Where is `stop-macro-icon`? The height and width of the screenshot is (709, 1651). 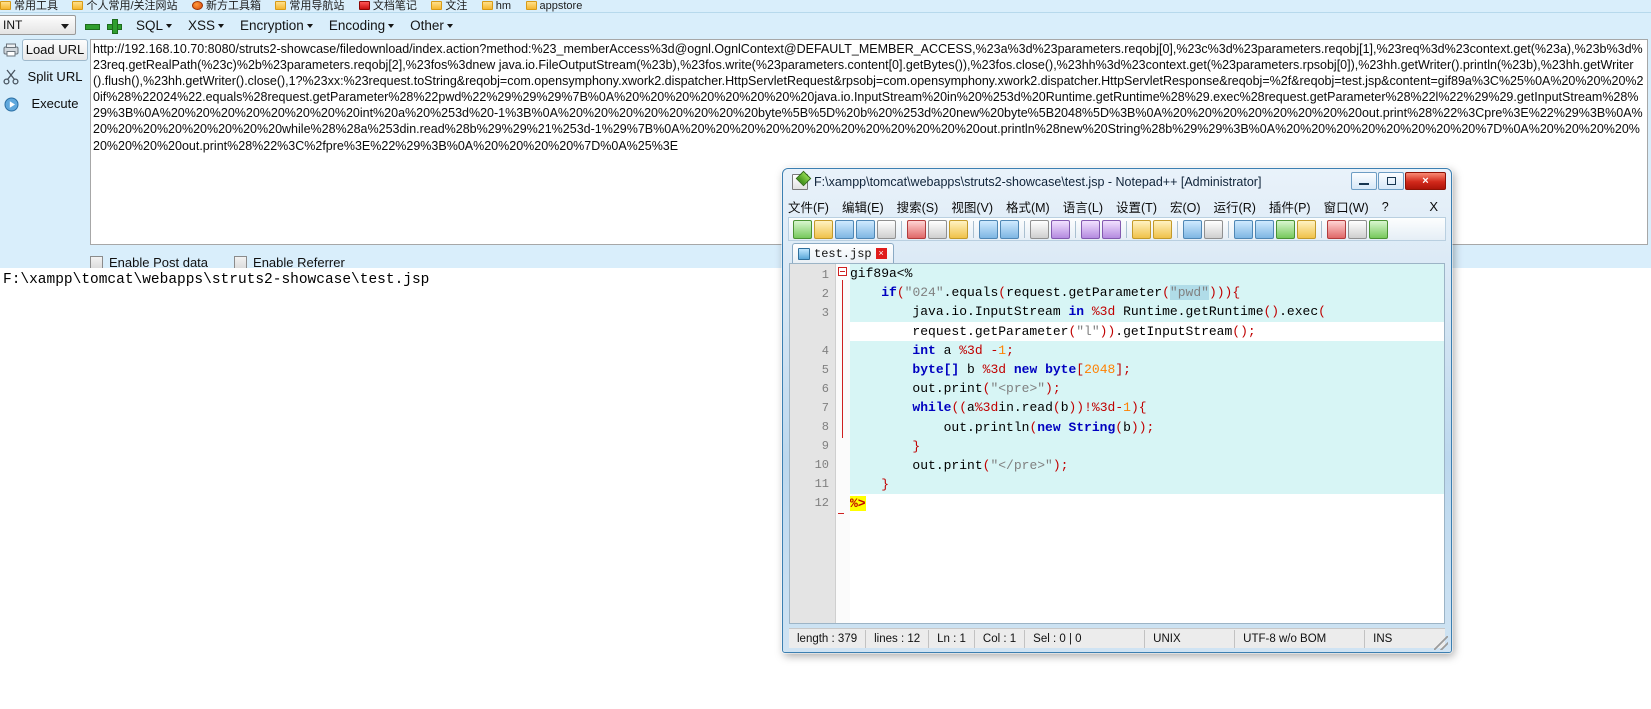 stop-macro-icon is located at coordinates (1357, 229).